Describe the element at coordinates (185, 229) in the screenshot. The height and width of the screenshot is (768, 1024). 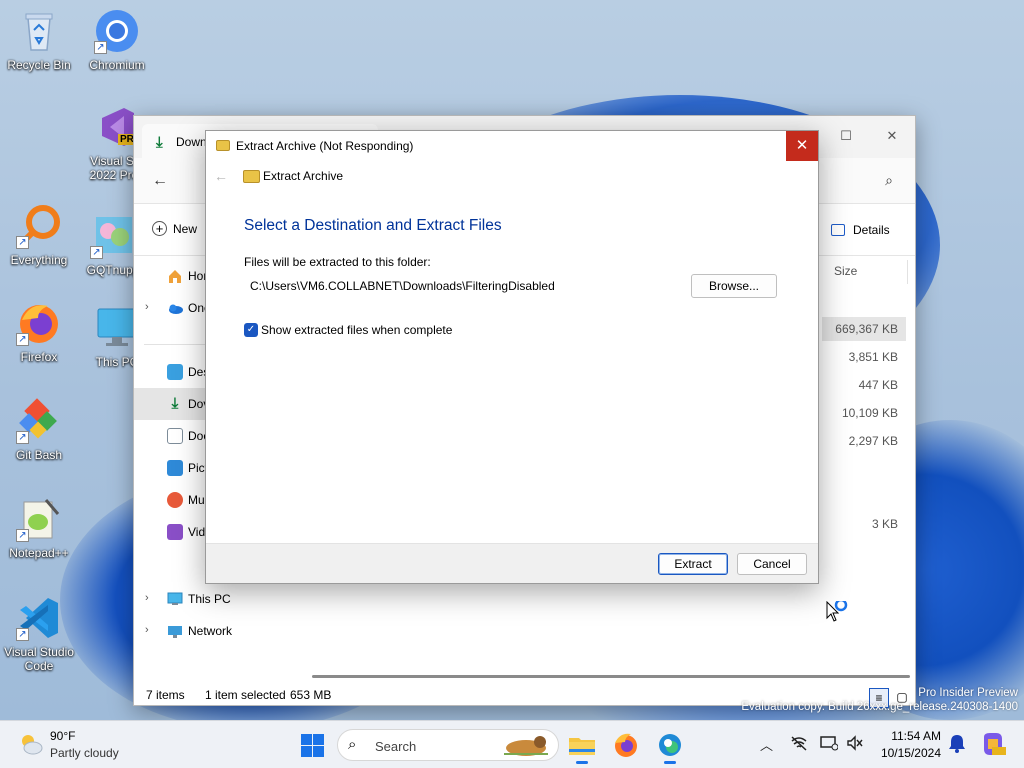
I see `new-button-label: New` at that location.